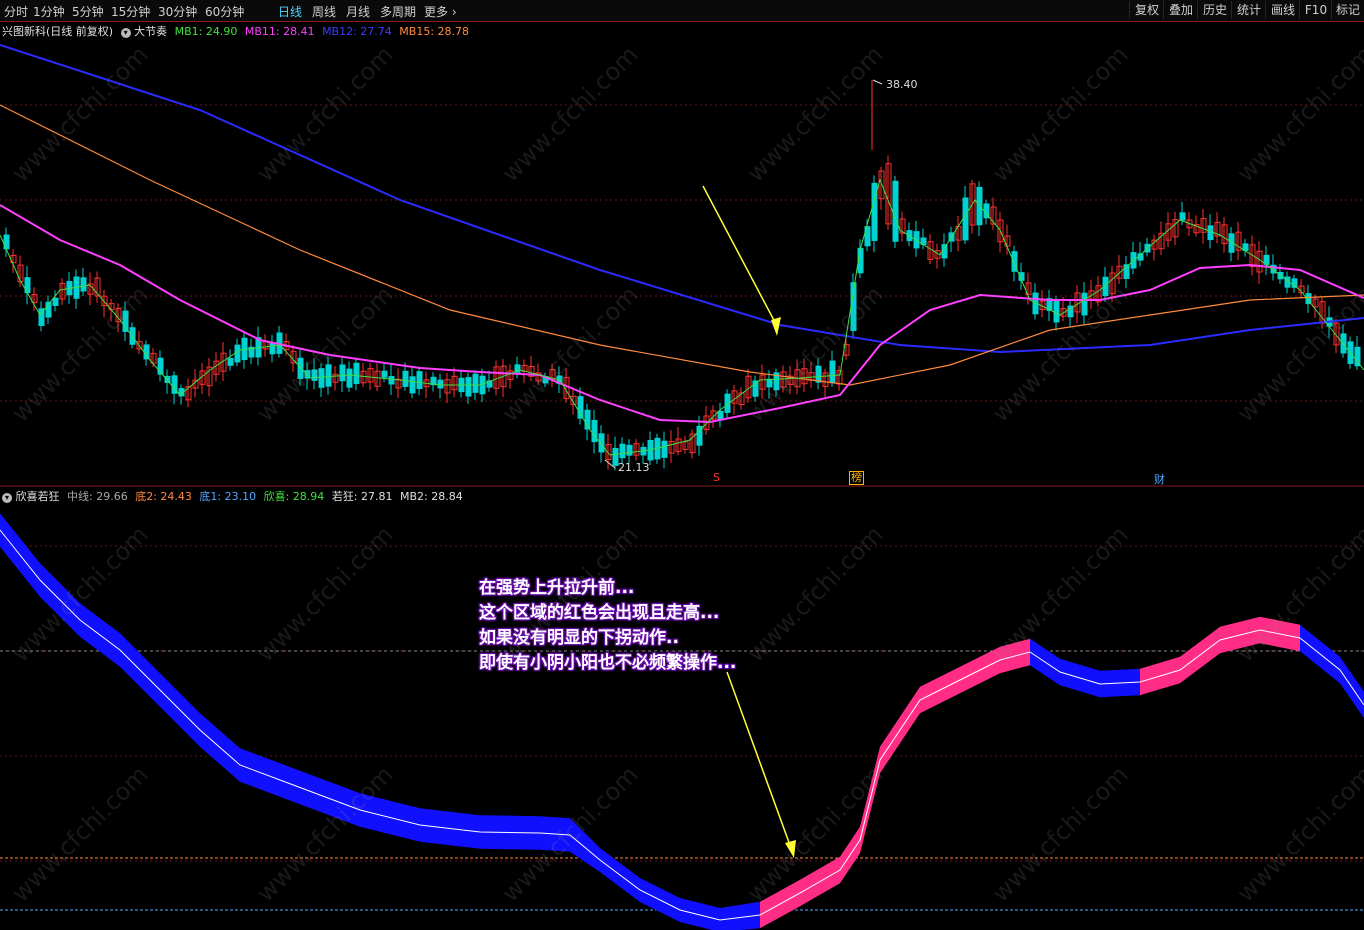 The image size is (1364, 930). What do you see at coordinates (902, 84) in the screenshot?
I see `high-price-label: 38.40` at bounding box center [902, 84].